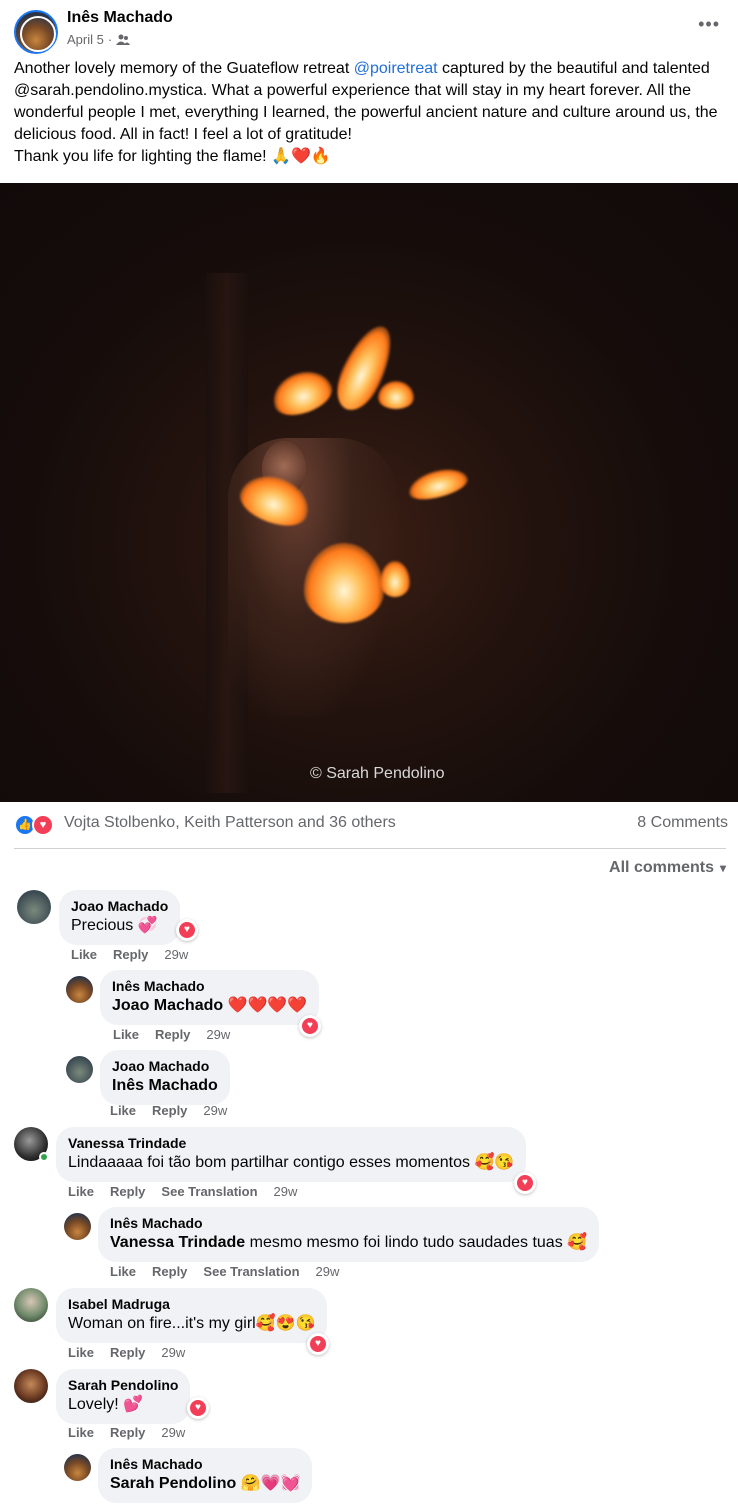 This screenshot has height=1509, width=738. Describe the element at coordinates (709, 24) in the screenshot. I see `more-options-icon: •••` at that location.